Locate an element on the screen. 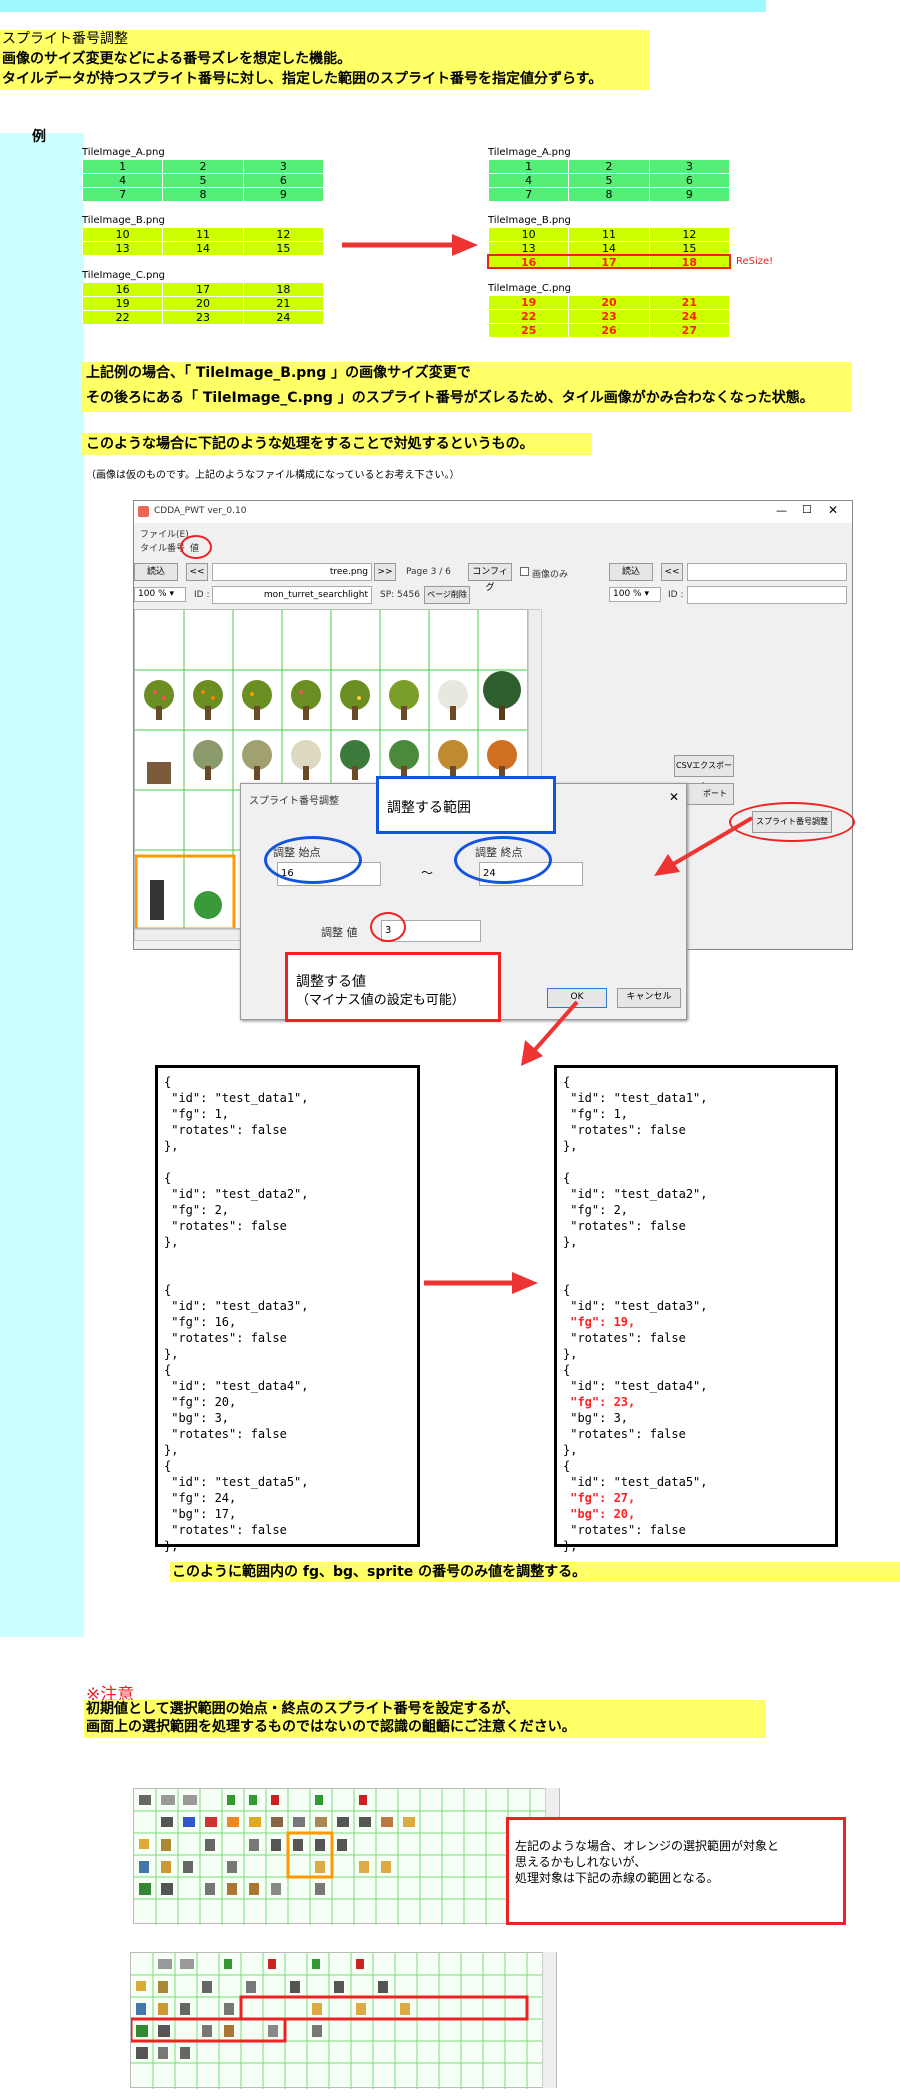 This screenshot has height=2100, width=900. top-band is located at coordinates (383, 6).